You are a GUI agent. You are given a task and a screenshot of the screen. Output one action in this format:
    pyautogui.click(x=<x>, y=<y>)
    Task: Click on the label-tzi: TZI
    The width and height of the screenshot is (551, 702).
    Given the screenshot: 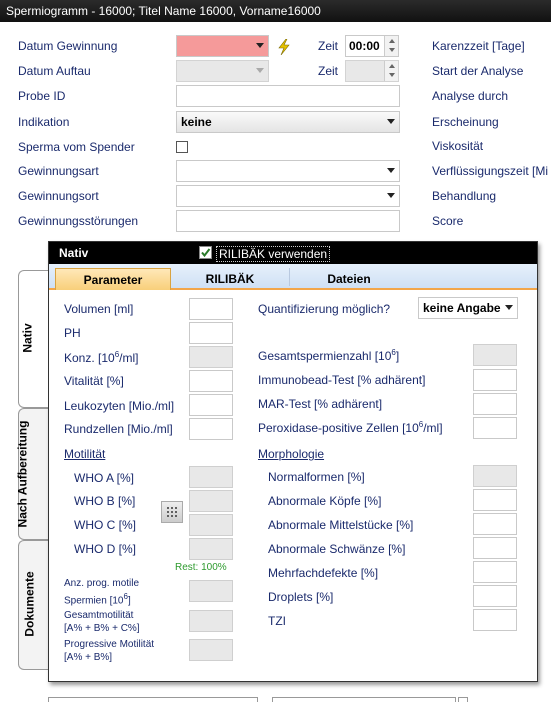 What is the action you would take?
    pyautogui.click(x=277, y=621)
    